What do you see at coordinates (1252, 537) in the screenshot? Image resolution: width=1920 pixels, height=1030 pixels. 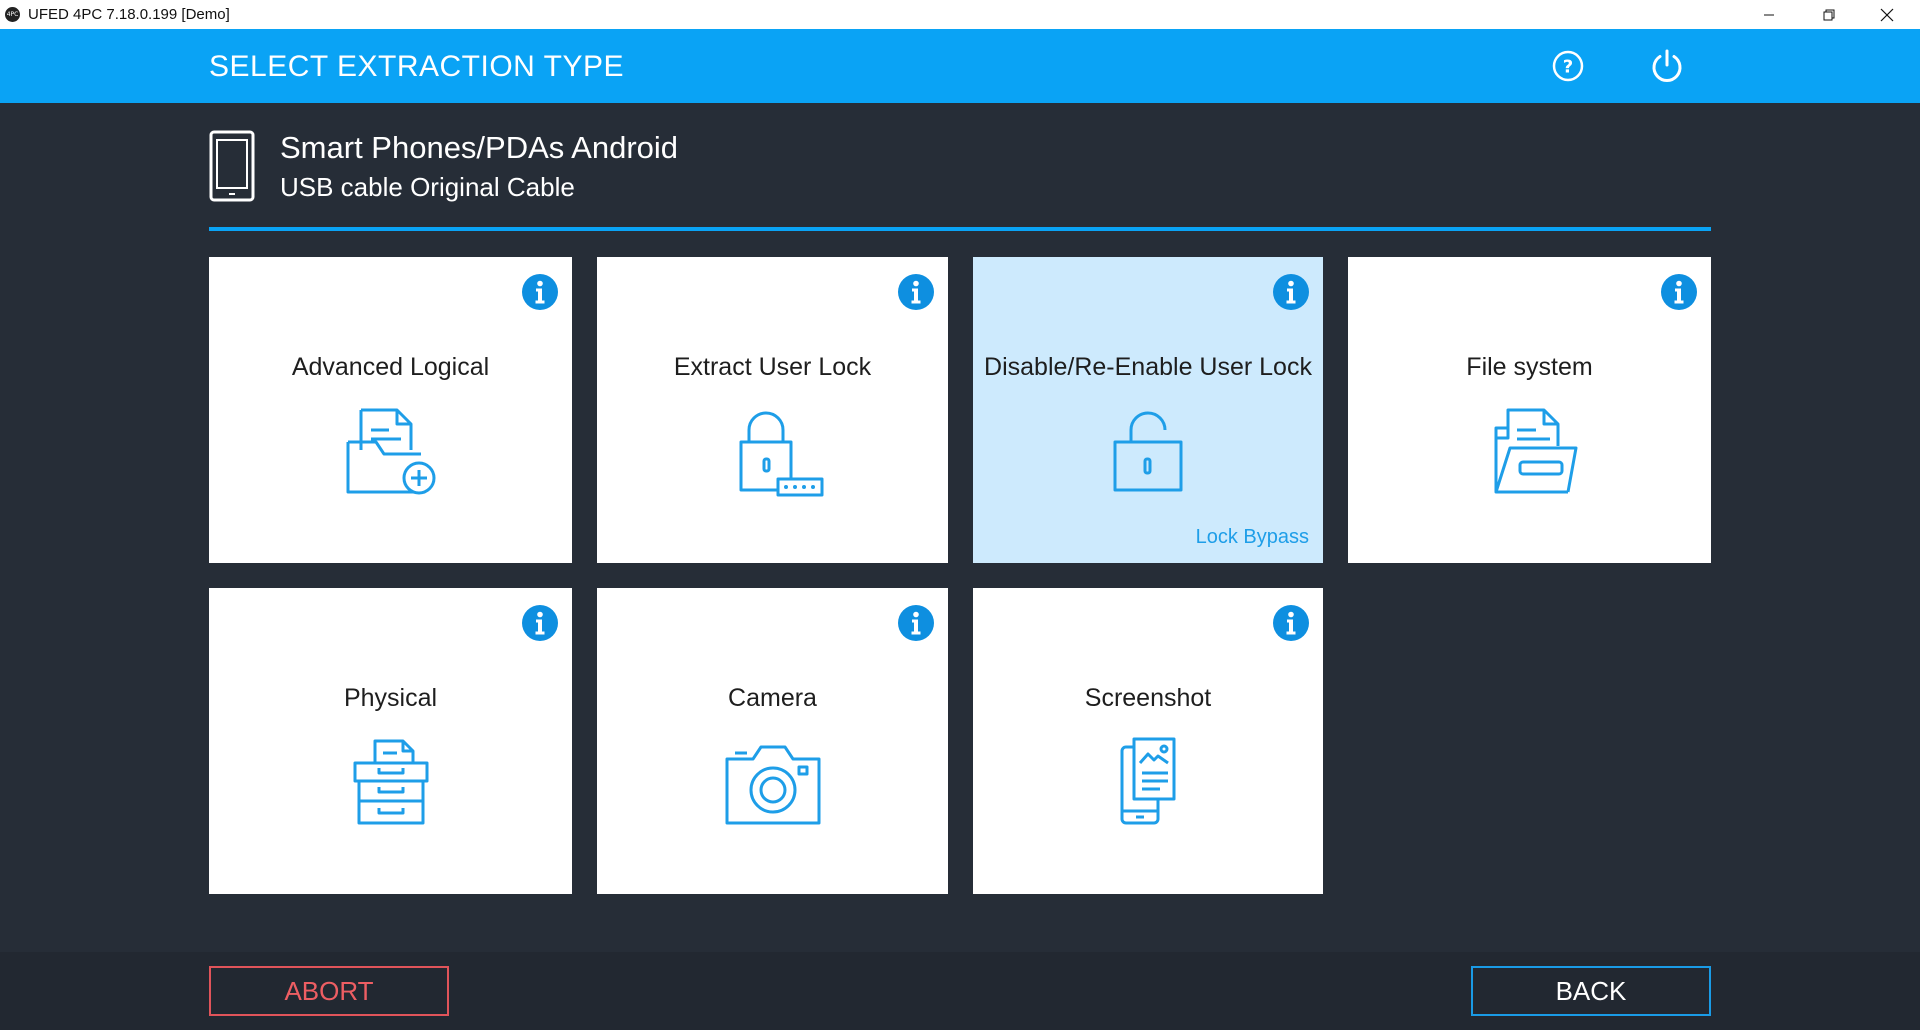 I see `card-sublabel: Lock Bypass` at bounding box center [1252, 537].